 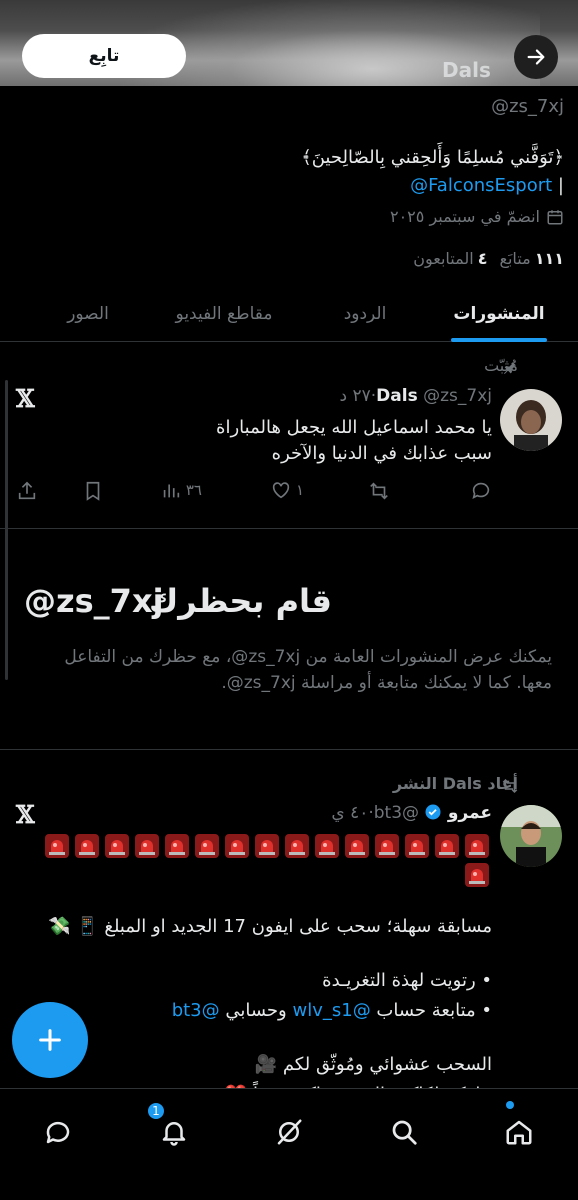 What do you see at coordinates (396, 813) in the screenshot?
I see `author-handle: @bt3` at bounding box center [396, 813].